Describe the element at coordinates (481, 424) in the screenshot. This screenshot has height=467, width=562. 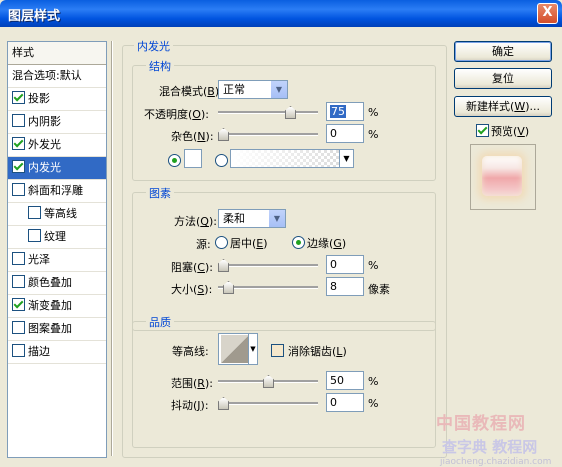
I see `watermark-line1: 中国教程网` at that location.